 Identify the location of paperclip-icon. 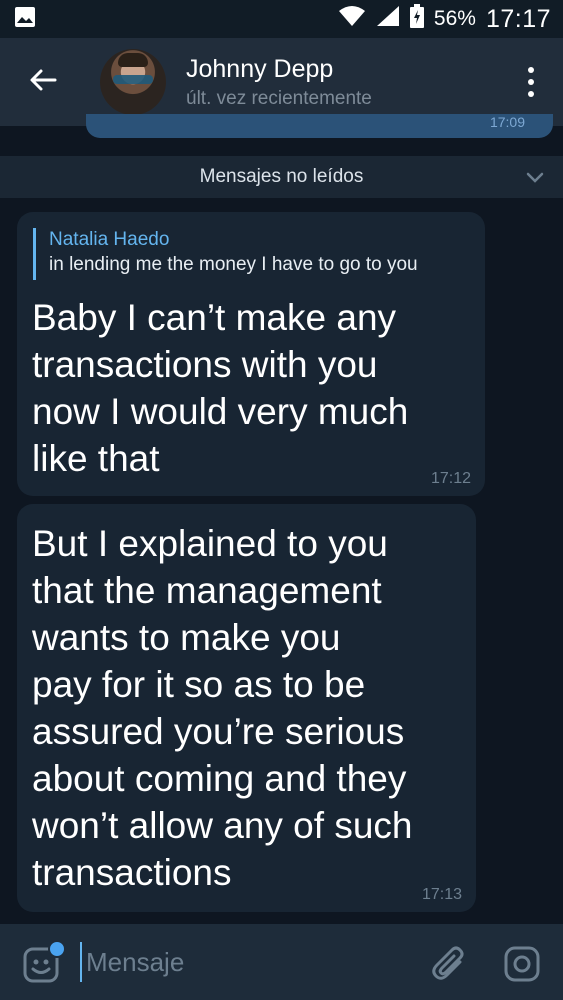
(450, 964).